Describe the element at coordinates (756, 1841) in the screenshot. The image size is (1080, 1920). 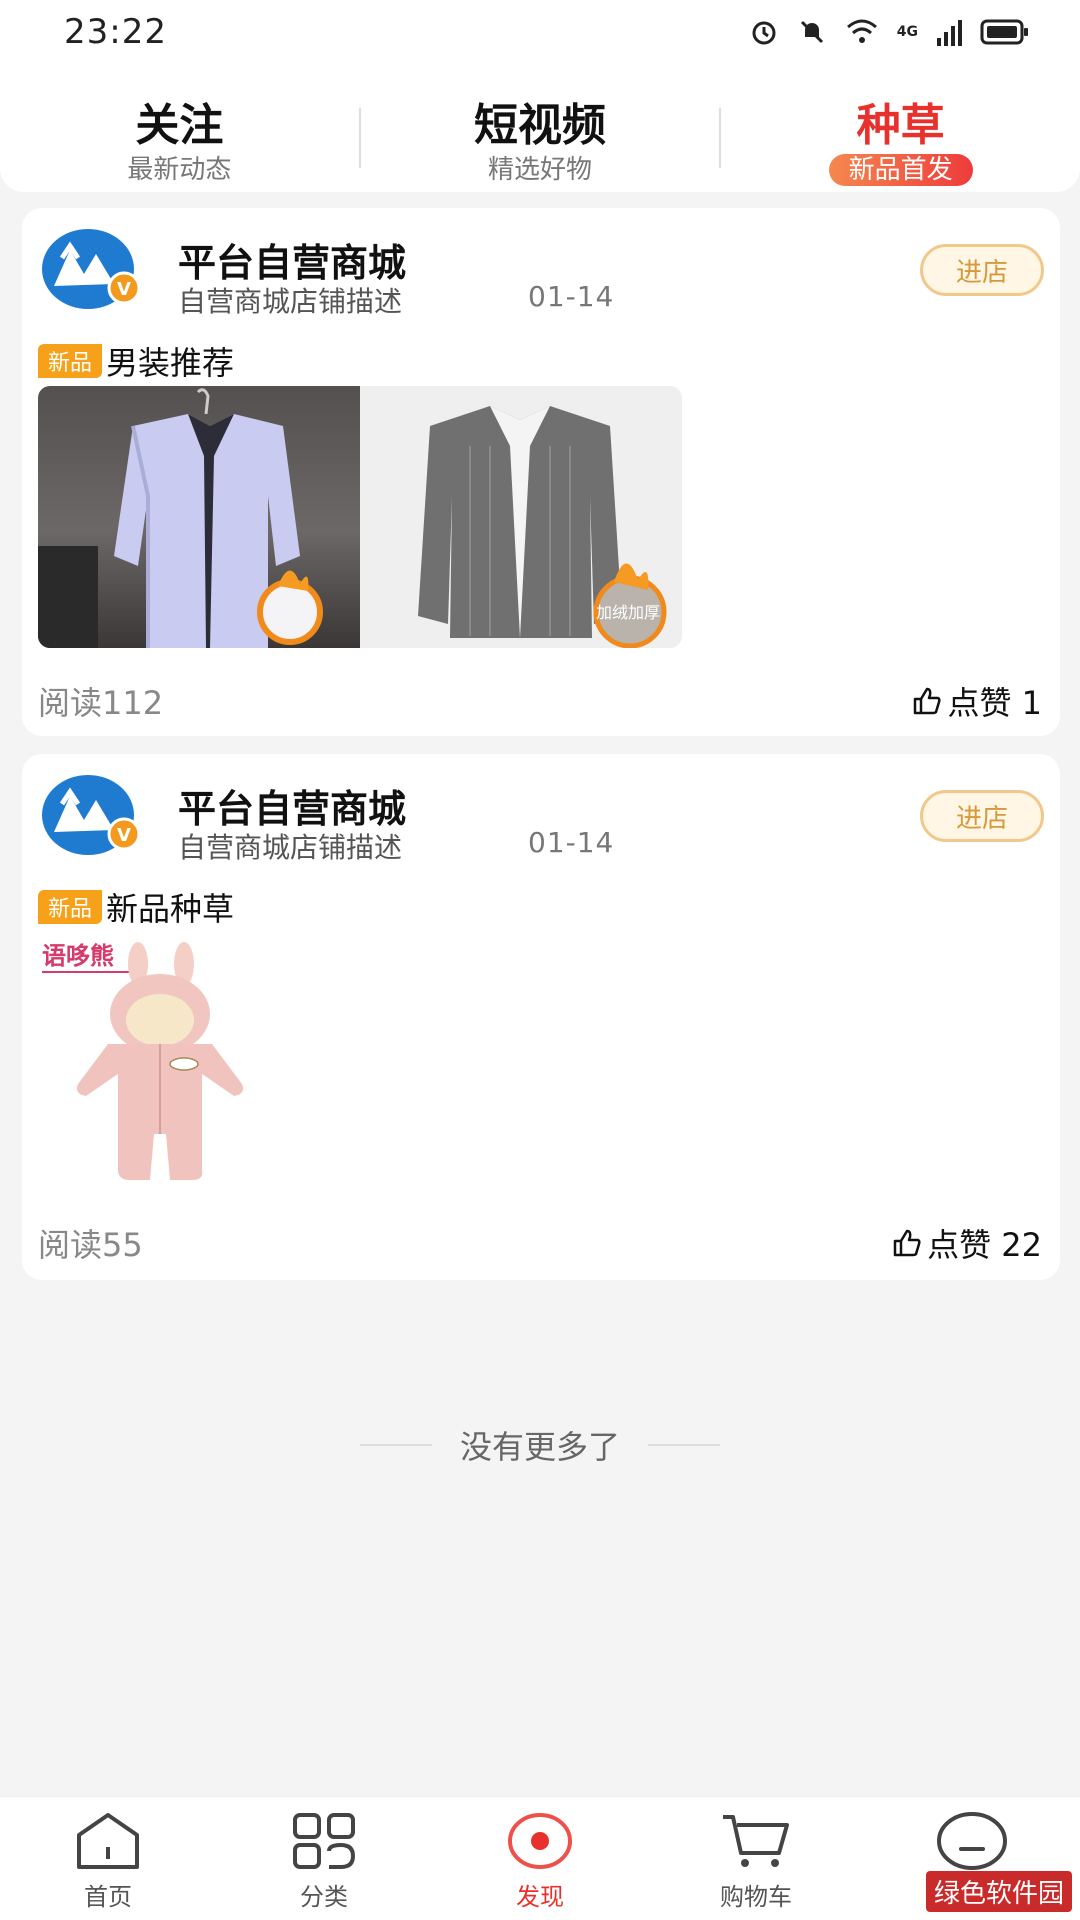
I see `cart-icon` at that location.